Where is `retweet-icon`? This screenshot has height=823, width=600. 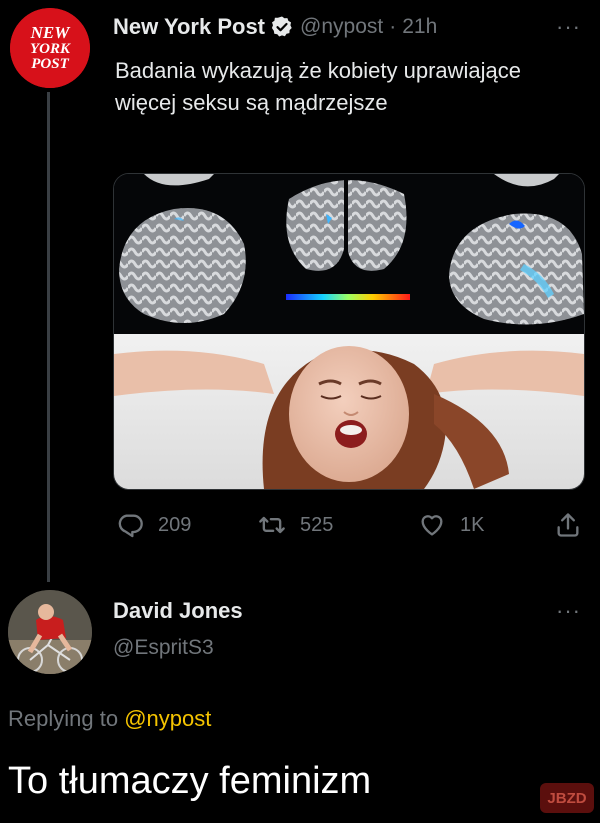 retweet-icon is located at coordinates (272, 525).